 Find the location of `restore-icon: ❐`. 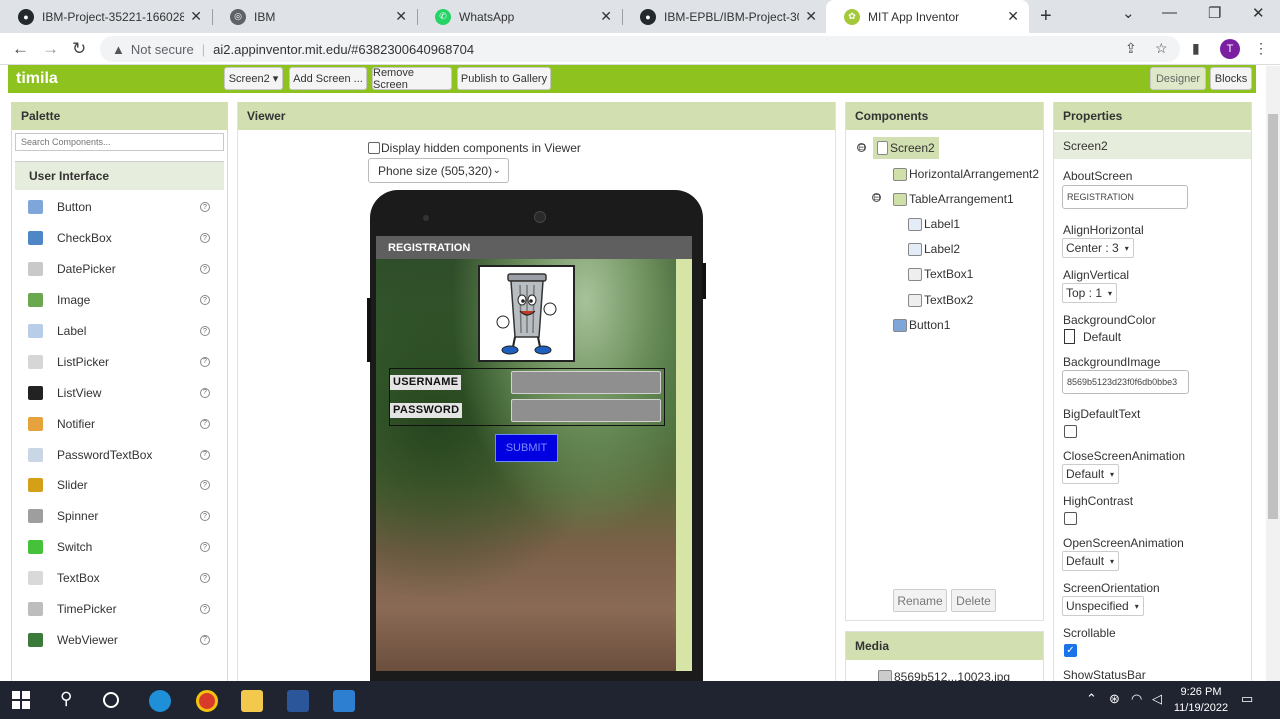

restore-icon: ❐ is located at coordinates (1214, 13).